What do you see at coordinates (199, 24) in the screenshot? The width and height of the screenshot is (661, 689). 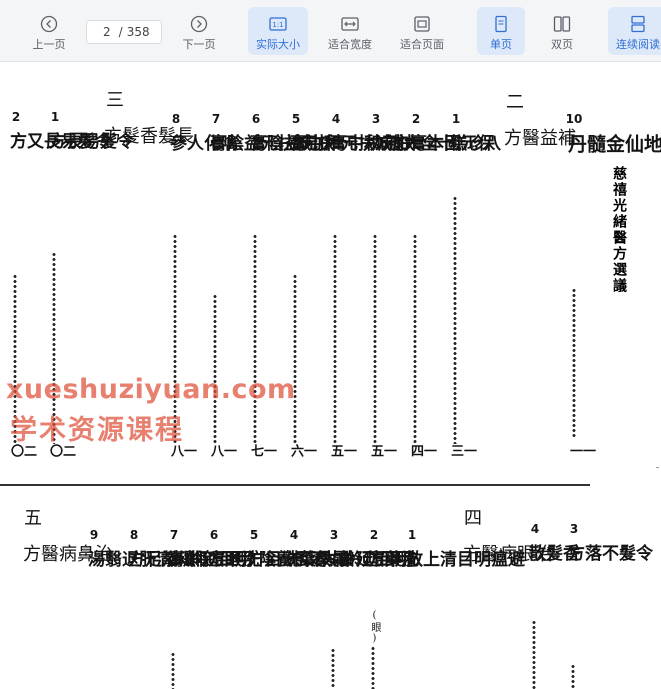 I see `chevron-right-icon` at bounding box center [199, 24].